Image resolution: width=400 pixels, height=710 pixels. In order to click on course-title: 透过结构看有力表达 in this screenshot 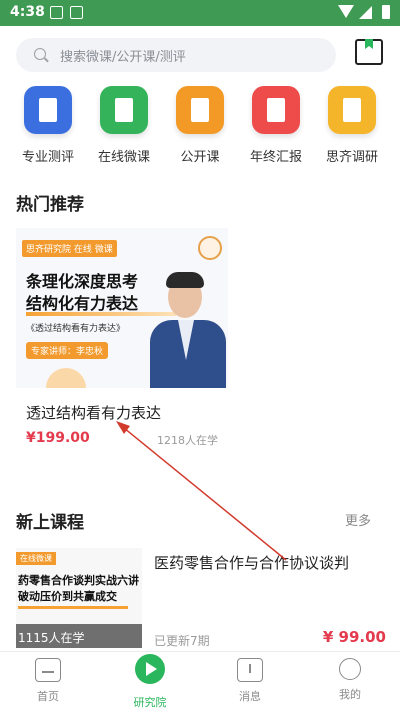, I will do `click(94, 413)`.